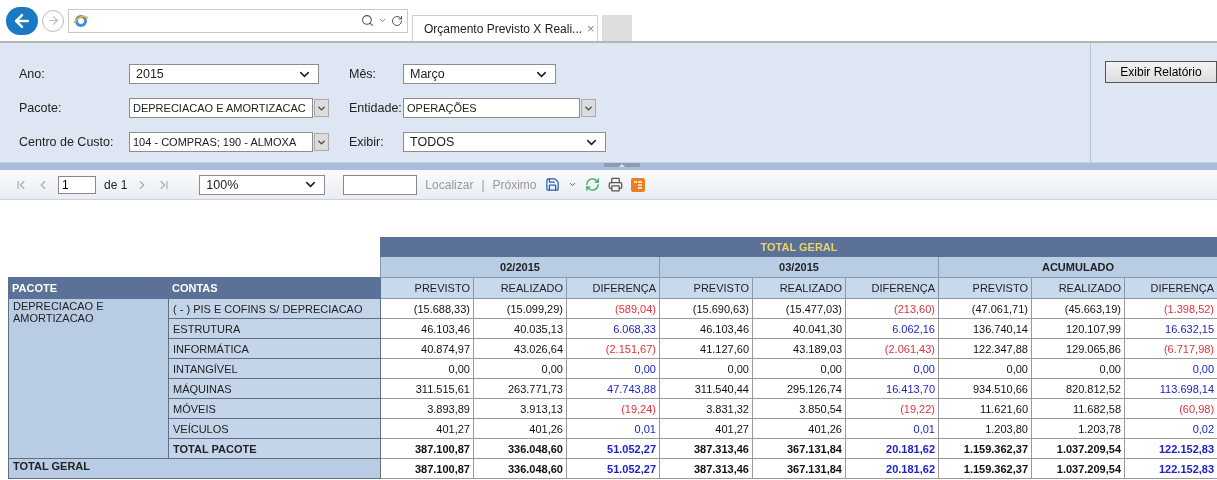  Describe the element at coordinates (380, 184) in the screenshot. I see `find-field` at that location.